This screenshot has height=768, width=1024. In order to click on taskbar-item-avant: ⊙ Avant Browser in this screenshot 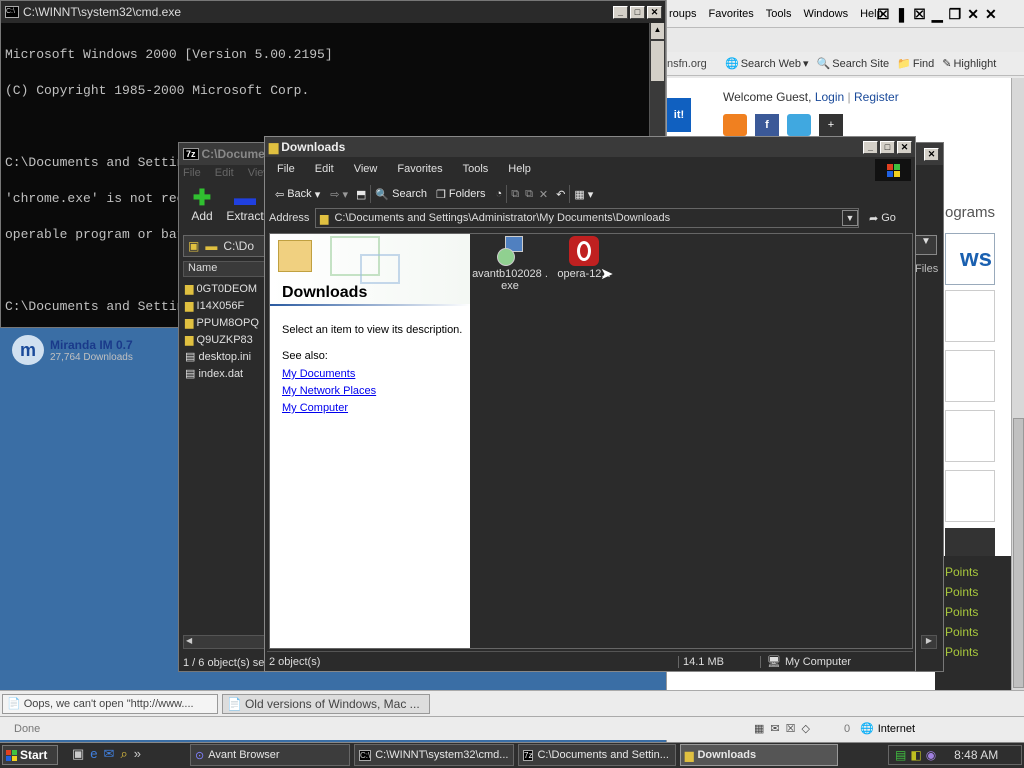, I will do `click(270, 755)`.